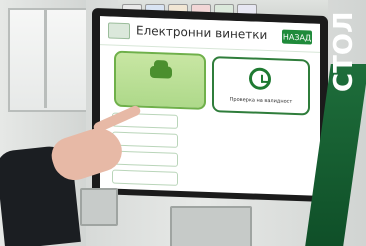  I want to click on side-sign-text: СТОЛ, so click(344, 51).